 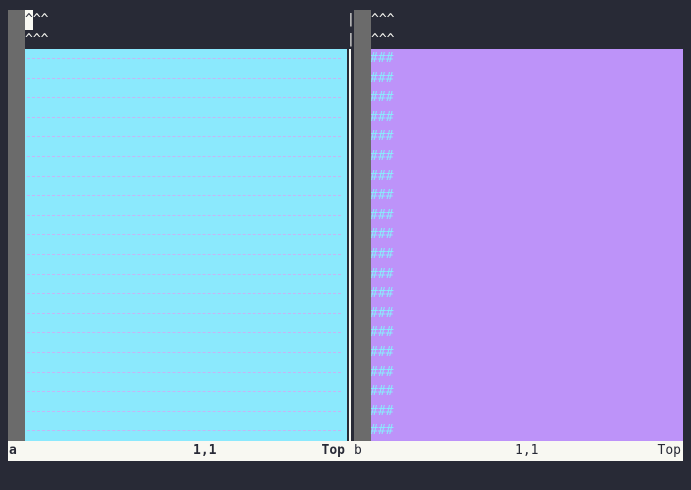 What do you see at coordinates (13, 450) in the screenshot?
I see `buffer-name: a` at bounding box center [13, 450].